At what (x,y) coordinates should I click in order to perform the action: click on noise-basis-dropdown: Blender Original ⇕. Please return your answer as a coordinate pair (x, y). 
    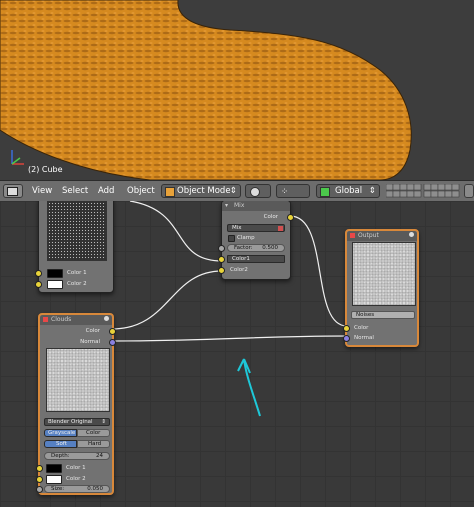
    Looking at the image, I should click on (77, 422).